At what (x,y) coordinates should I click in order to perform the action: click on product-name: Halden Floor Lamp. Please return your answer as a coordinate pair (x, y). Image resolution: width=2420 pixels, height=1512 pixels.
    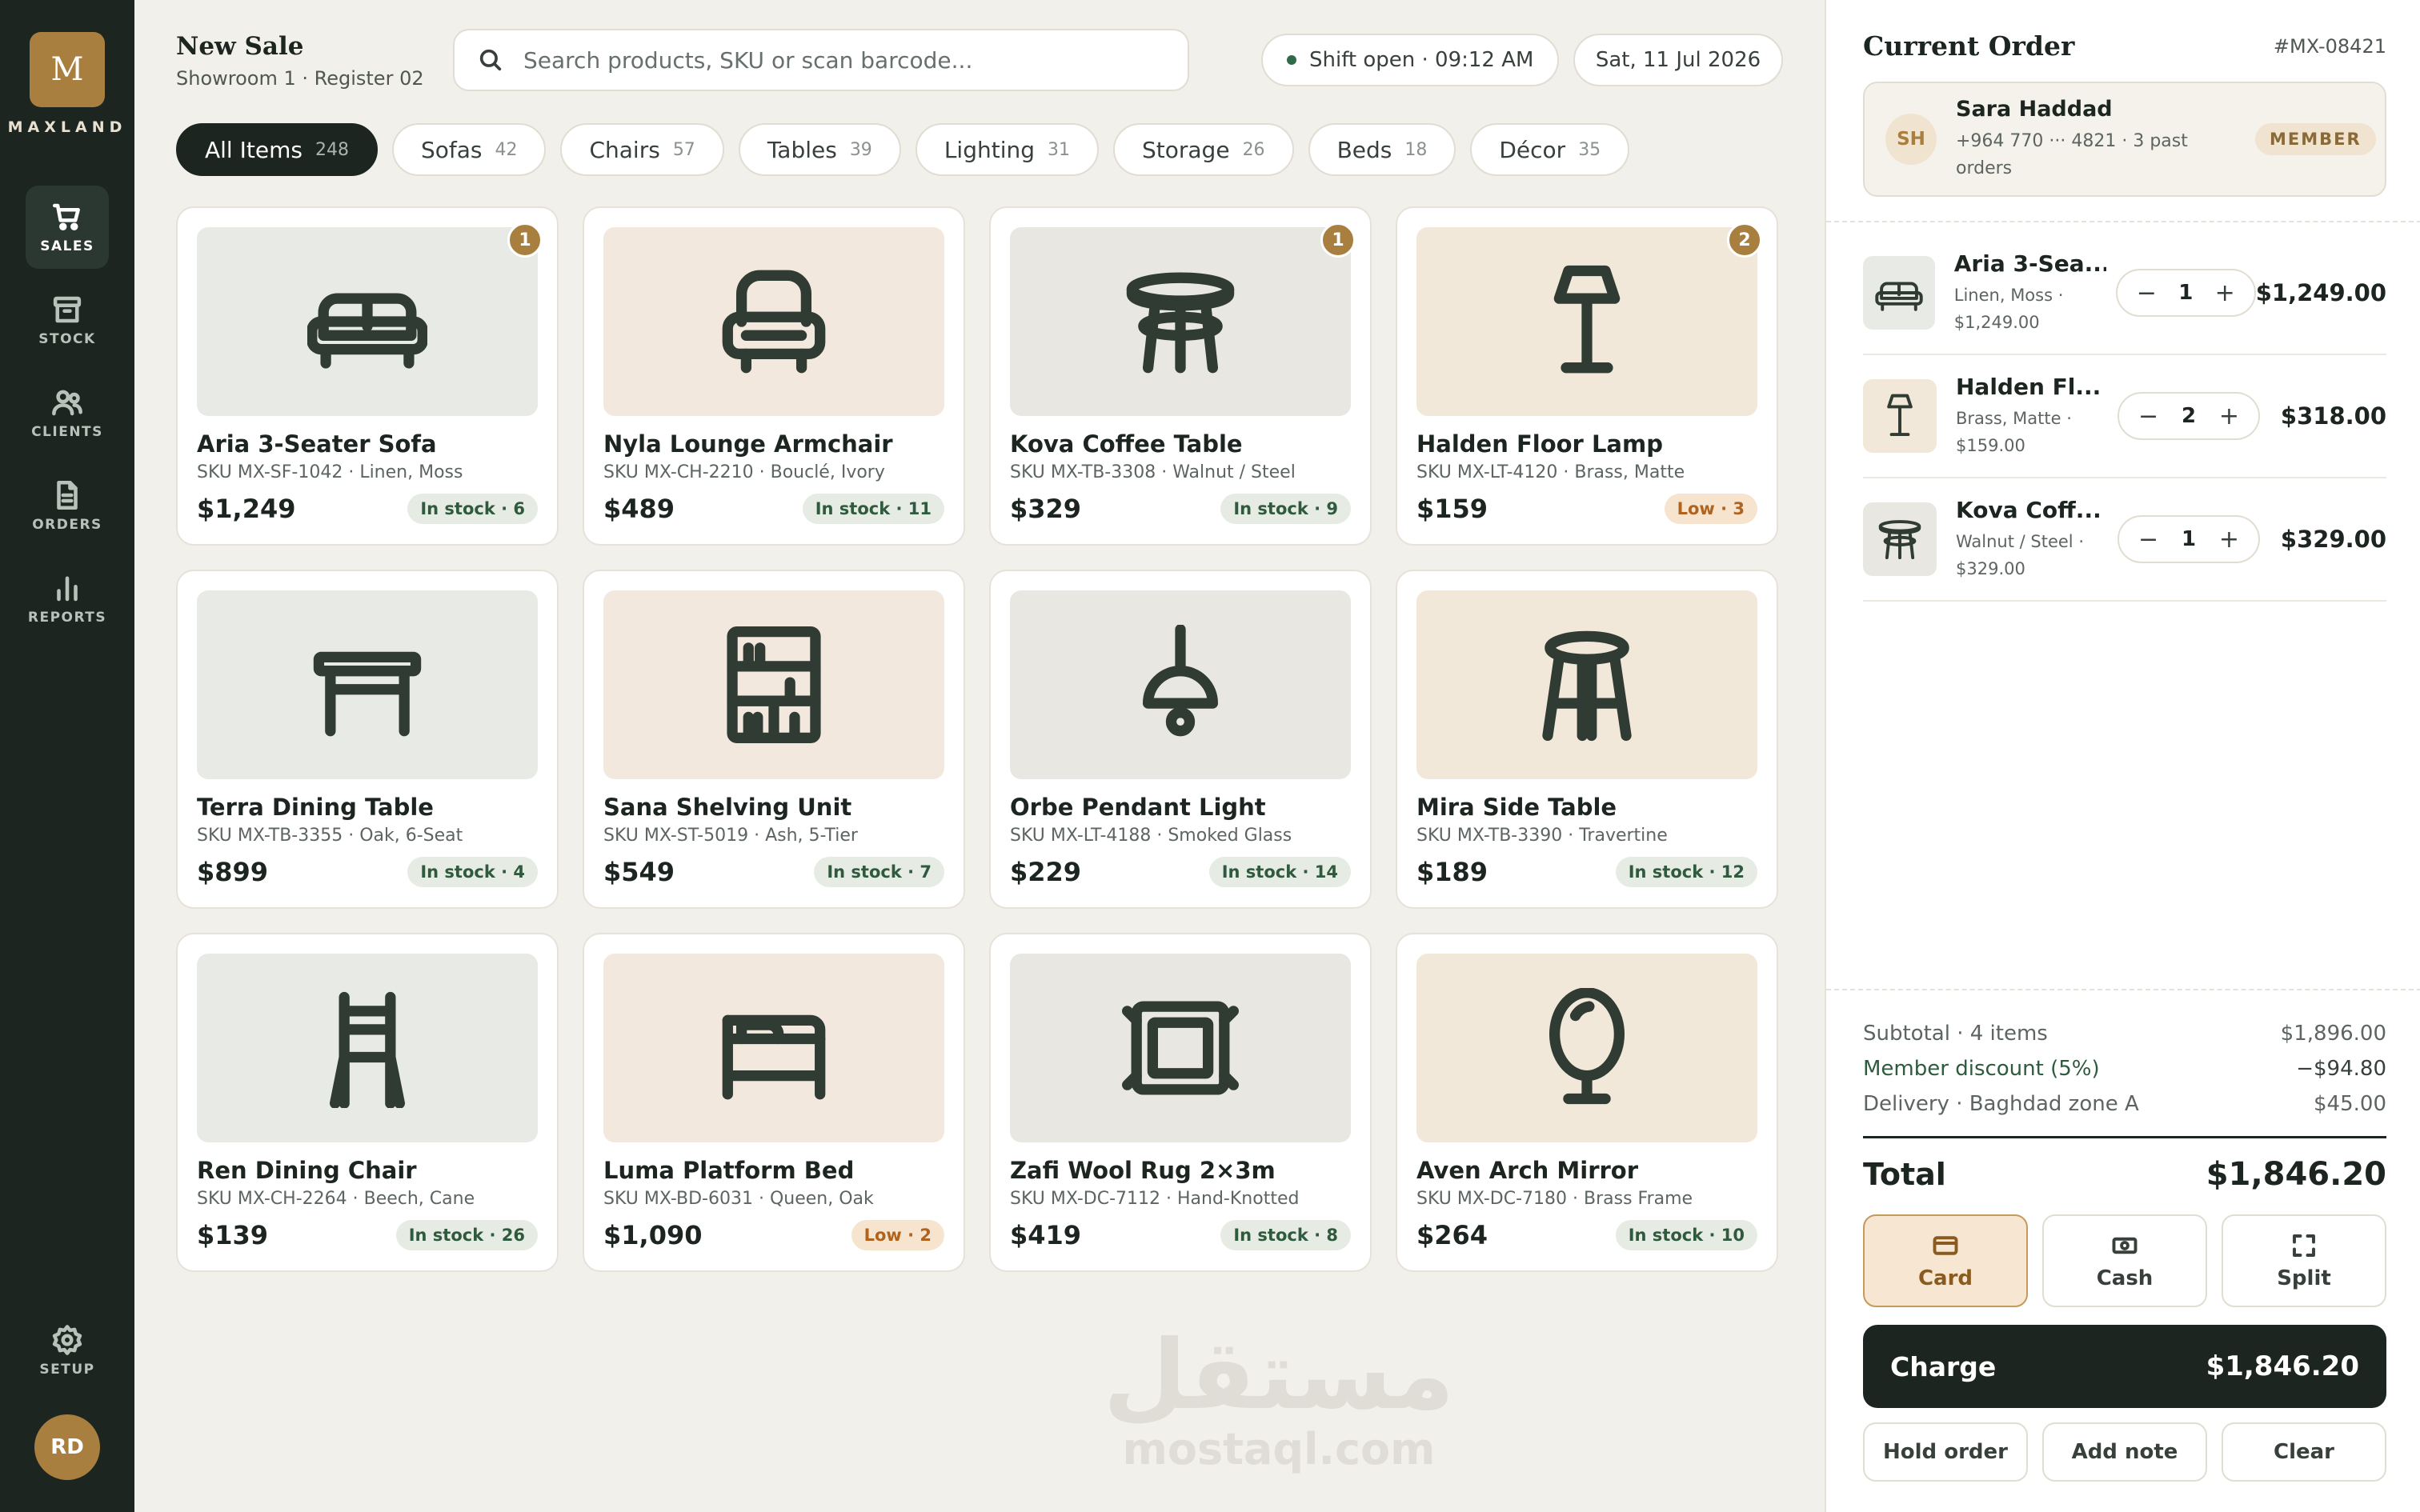
    Looking at the image, I should click on (1539, 444).